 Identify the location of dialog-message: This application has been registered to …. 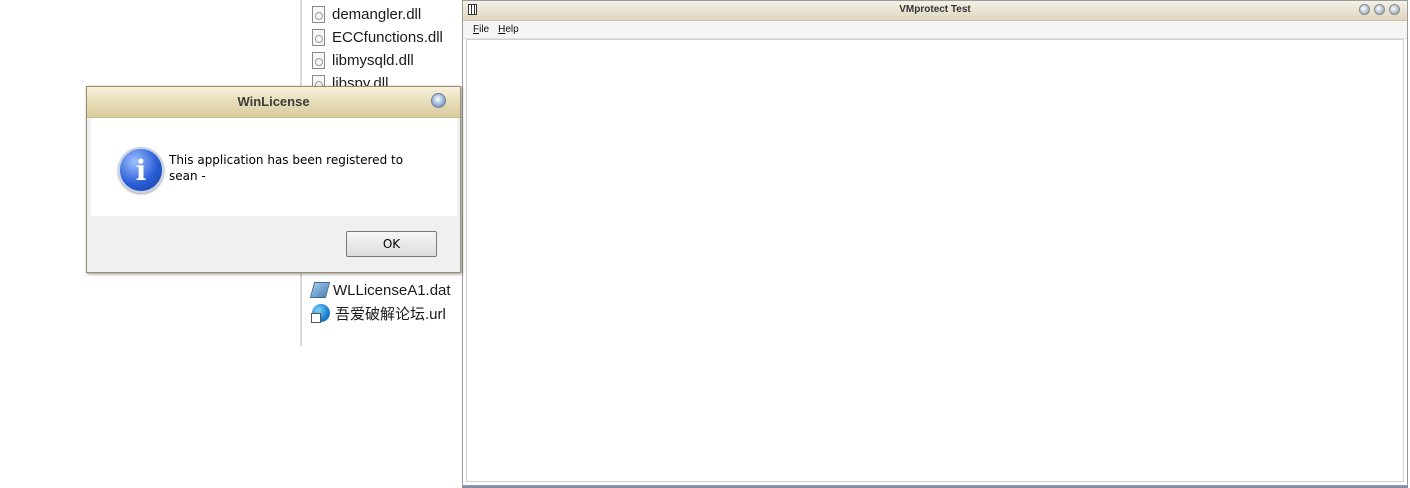
(286, 168).